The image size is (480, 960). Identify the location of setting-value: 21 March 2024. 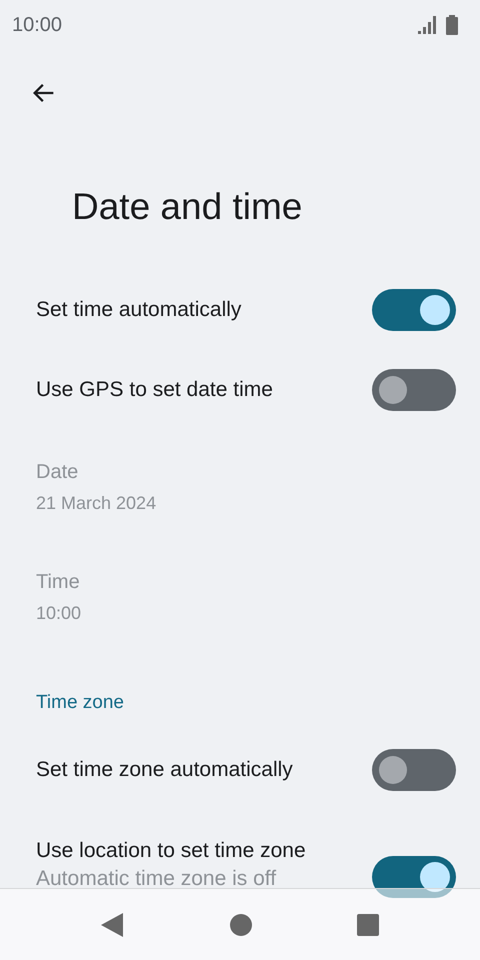
(96, 503).